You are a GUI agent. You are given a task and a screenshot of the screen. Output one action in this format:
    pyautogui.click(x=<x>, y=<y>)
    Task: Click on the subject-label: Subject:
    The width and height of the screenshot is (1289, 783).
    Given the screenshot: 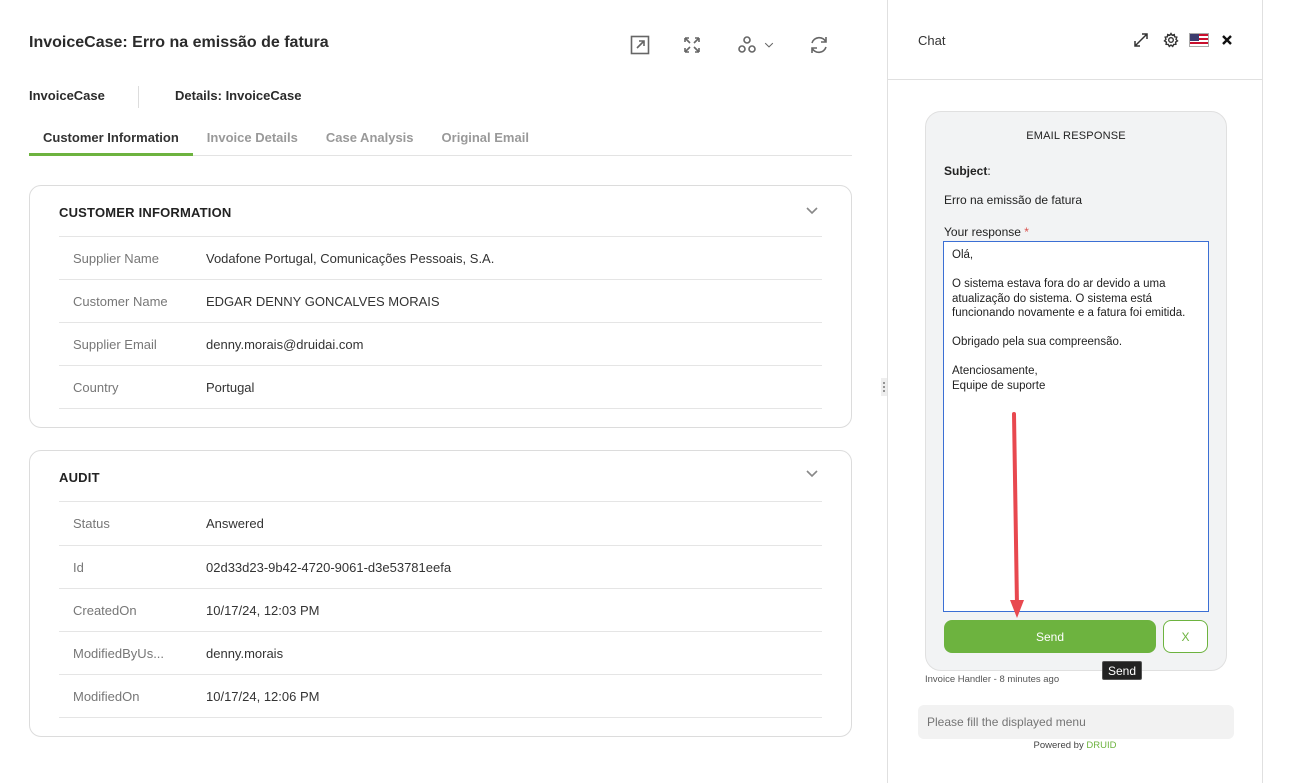 What is the action you would take?
    pyautogui.click(x=967, y=171)
    